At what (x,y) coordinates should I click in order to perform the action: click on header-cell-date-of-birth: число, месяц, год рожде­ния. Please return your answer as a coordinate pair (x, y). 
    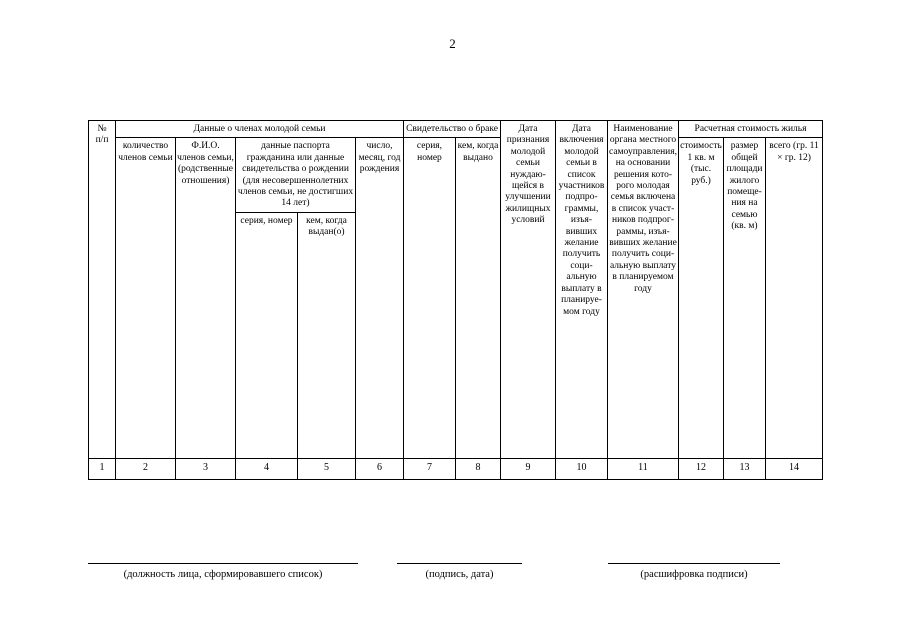
    Looking at the image, I should click on (379, 298).